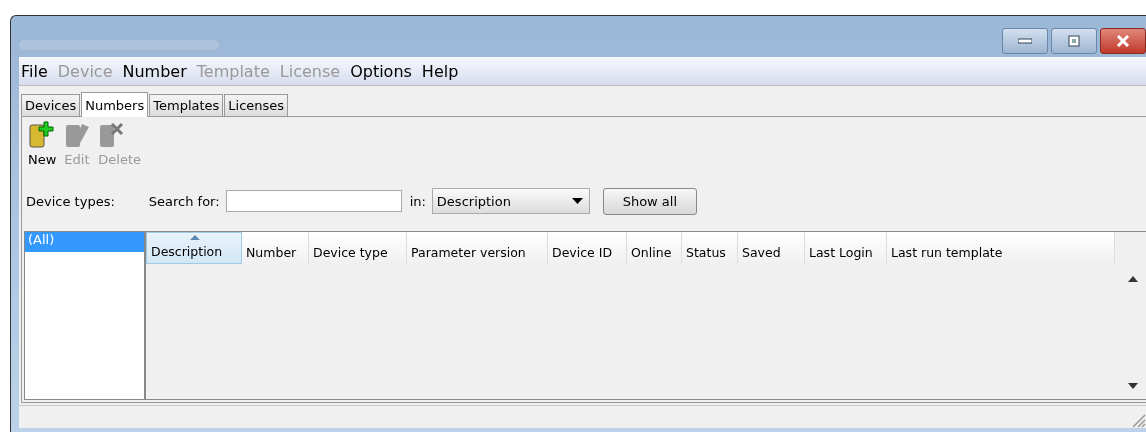 The width and height of the screenshot is (1146, 432). I want to click on column-header: Online, so click(654, 248).